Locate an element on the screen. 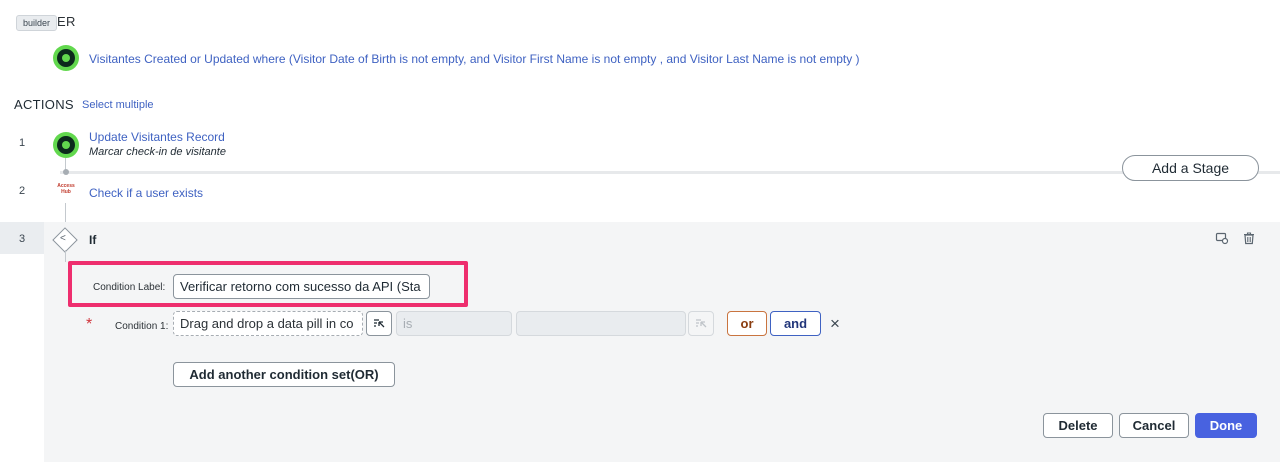  operator-select: is is located at coordinates (454, 323).